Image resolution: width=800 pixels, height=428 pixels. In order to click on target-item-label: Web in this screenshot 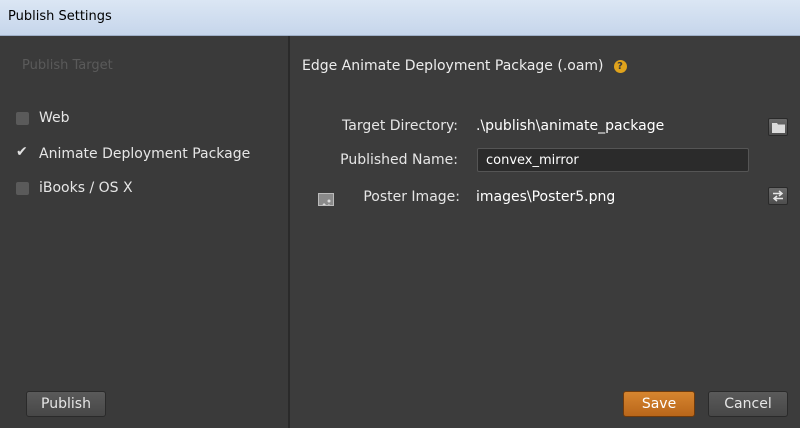, I will do `click(54, 118)`.